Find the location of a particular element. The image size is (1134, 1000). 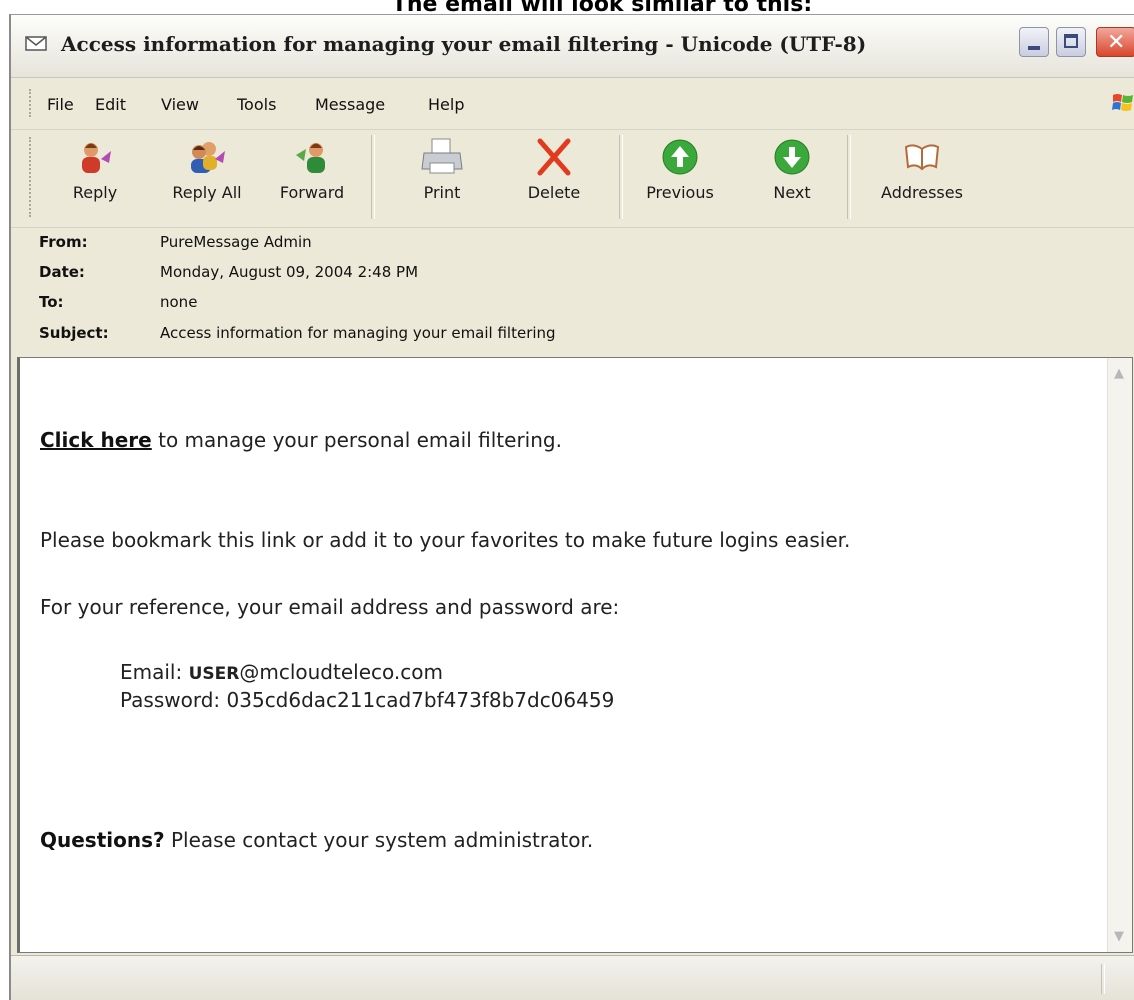

maximize-icon is located at coordinates (1071, 41).